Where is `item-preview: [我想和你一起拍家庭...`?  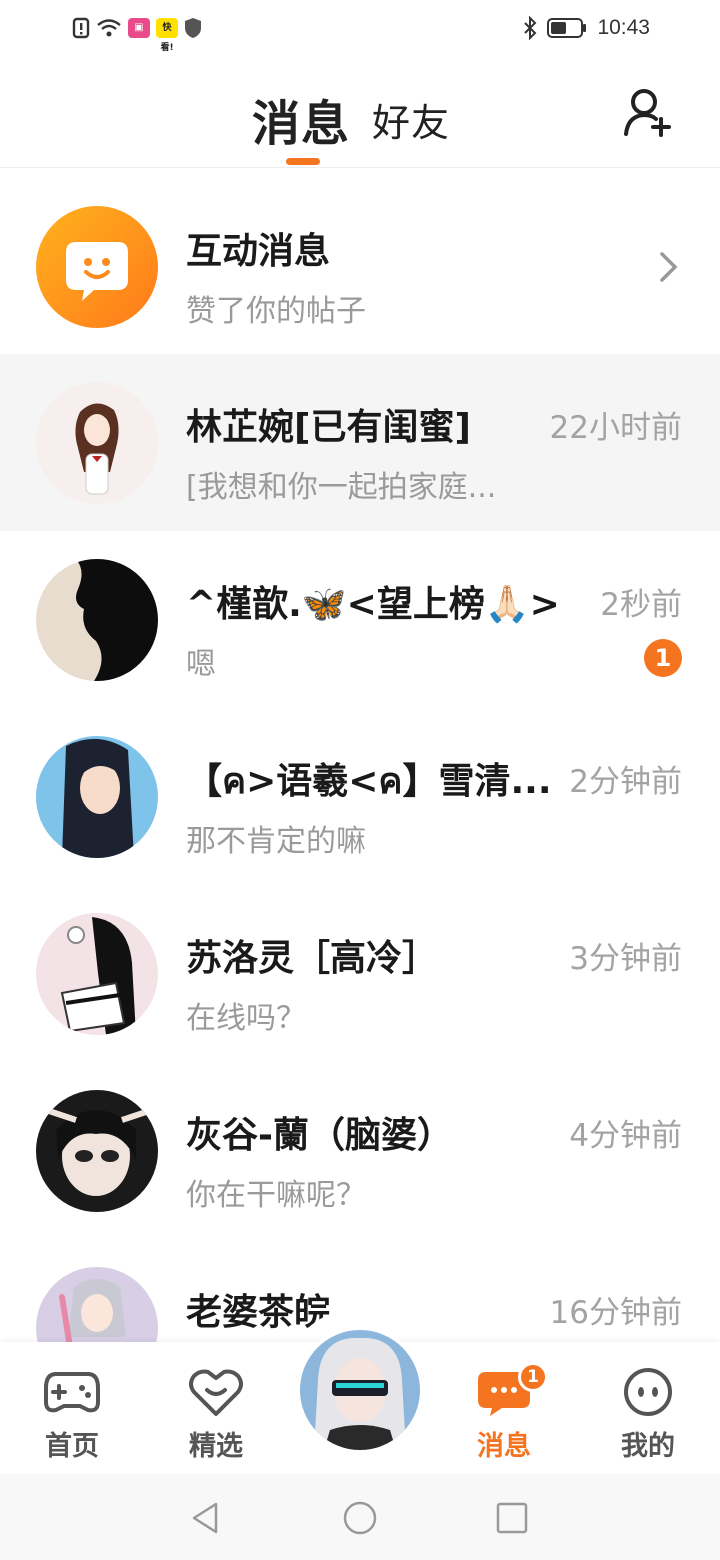 item-preview: [我想和你一起拍家庭... is located at coordinates (341, 487).